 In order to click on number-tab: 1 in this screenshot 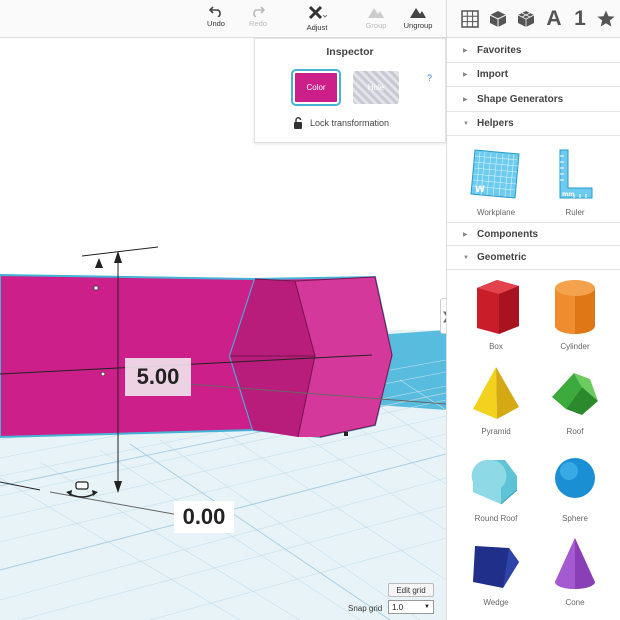, I will do `click(580, 19)`.